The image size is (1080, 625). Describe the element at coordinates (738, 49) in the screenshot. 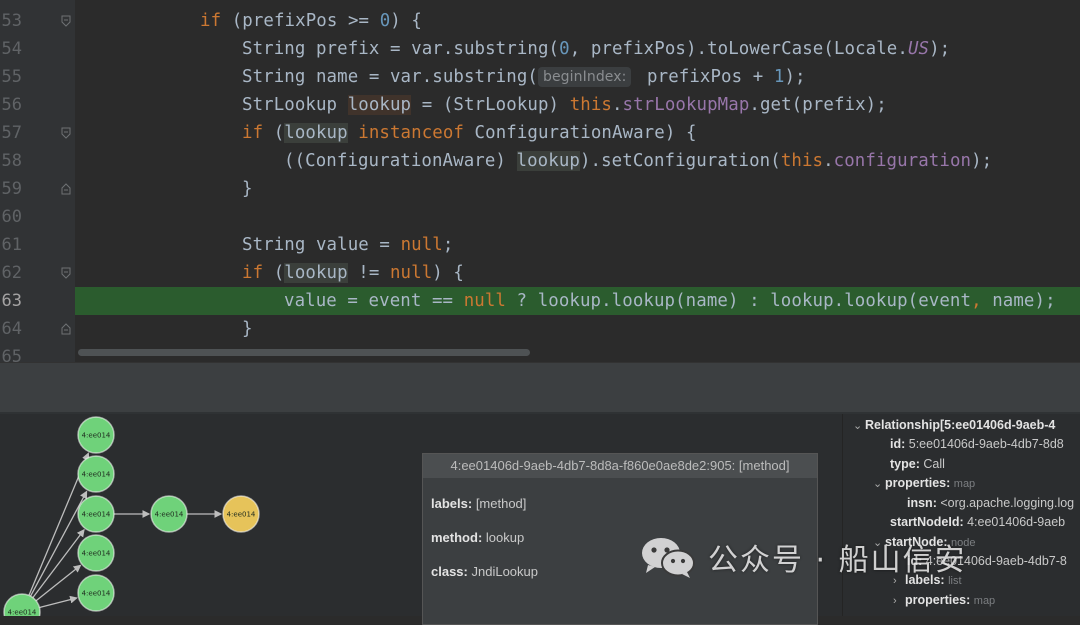

I see `code-token: , prefixPos).toLowerCase(Locale.` at that location.